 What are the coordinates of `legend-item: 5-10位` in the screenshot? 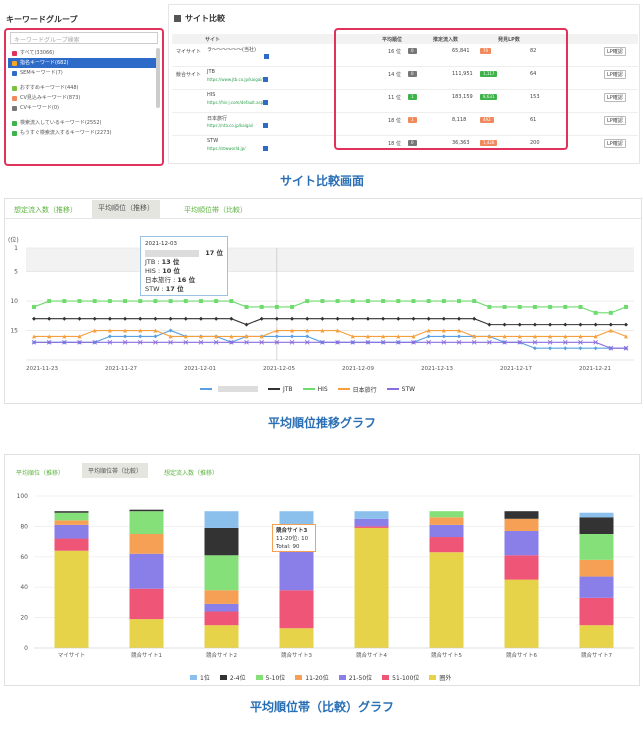 It's located at (270, 677).